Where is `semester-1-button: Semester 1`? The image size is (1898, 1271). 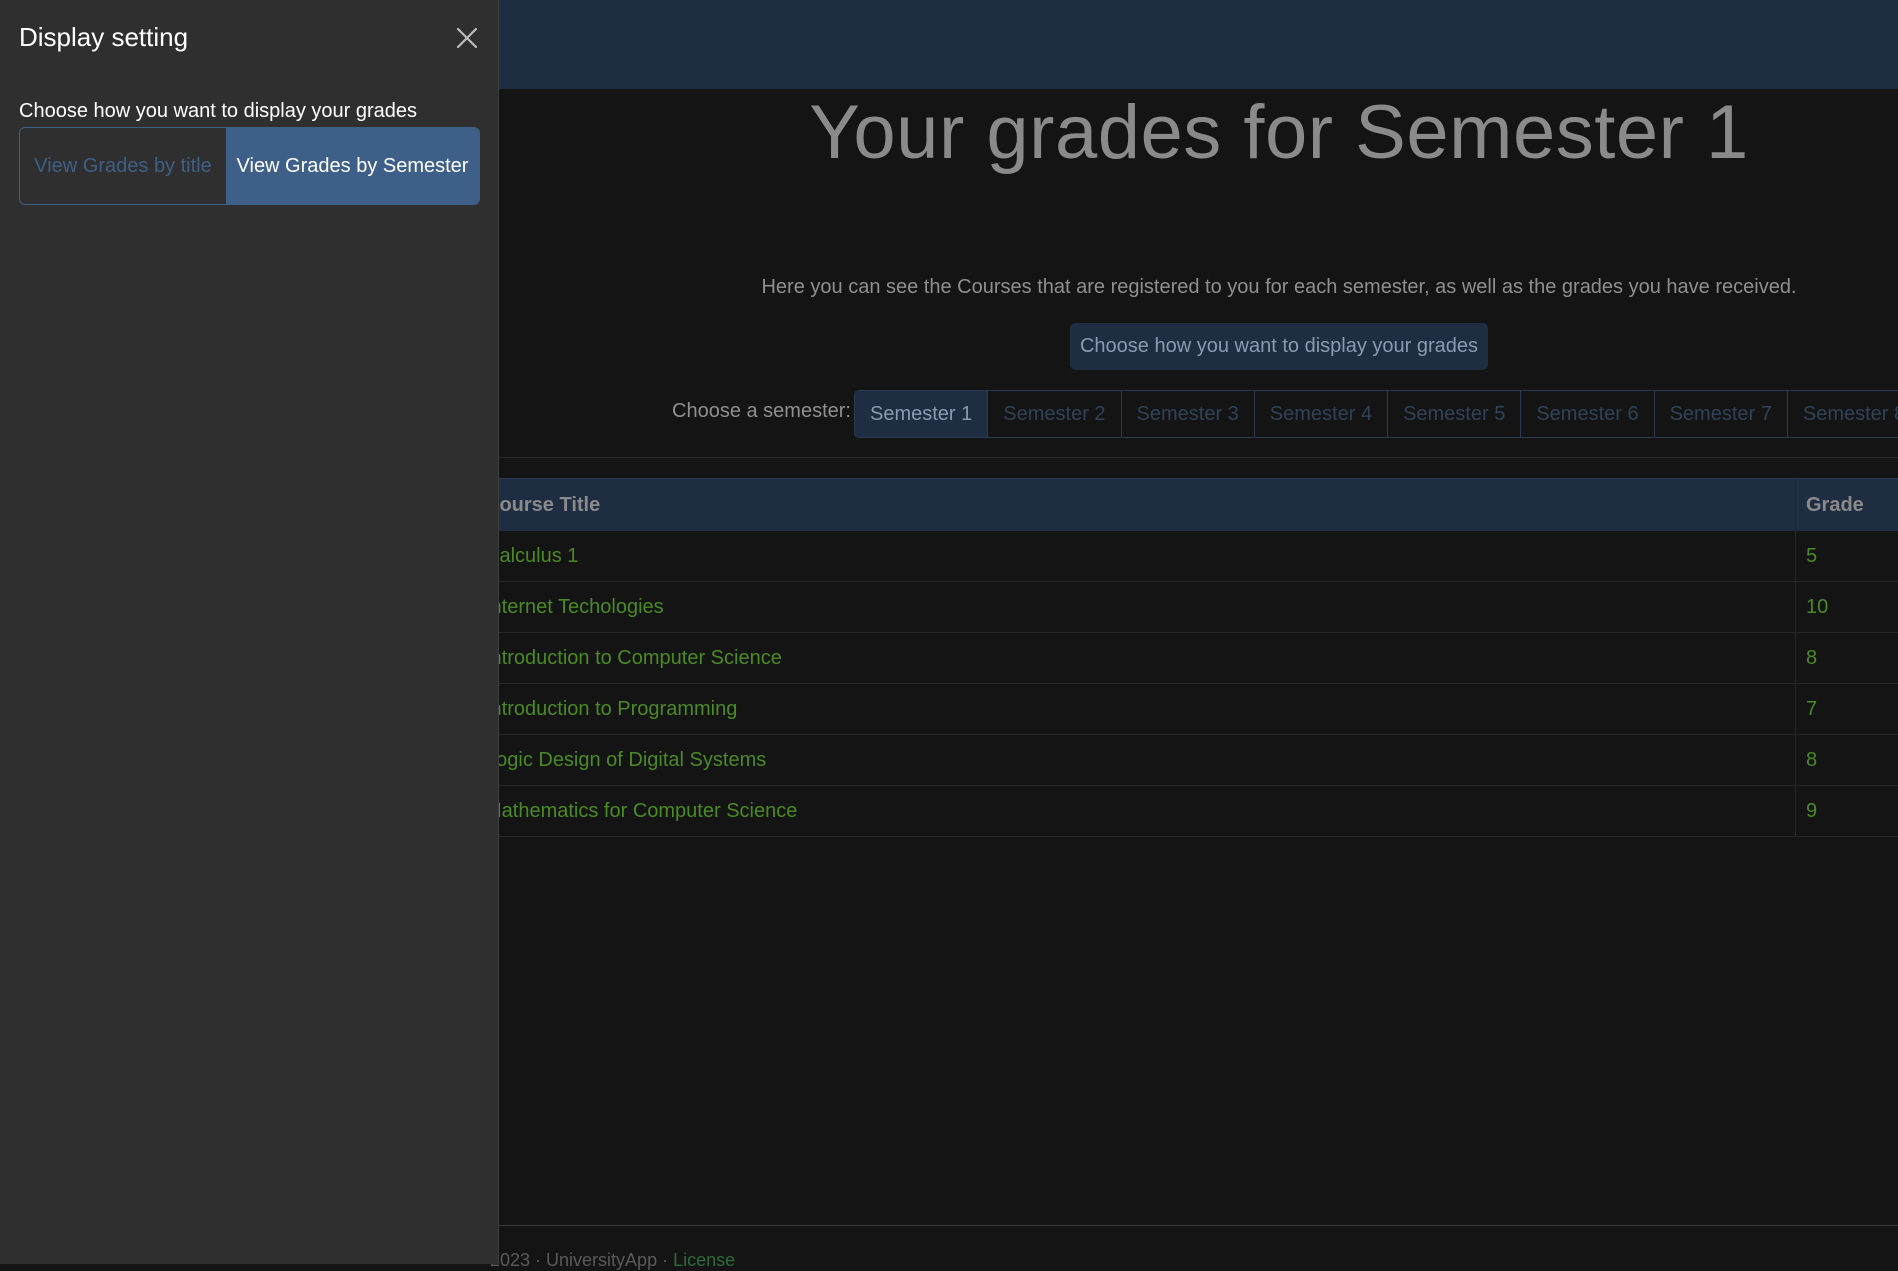 semester-1-button: Semester 1 is located at coordinates (921, 414).